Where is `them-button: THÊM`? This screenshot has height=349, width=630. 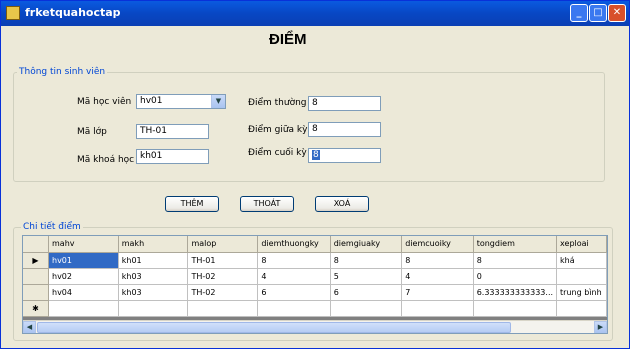
them-button: THÊM is located at coordinates (192, 204).